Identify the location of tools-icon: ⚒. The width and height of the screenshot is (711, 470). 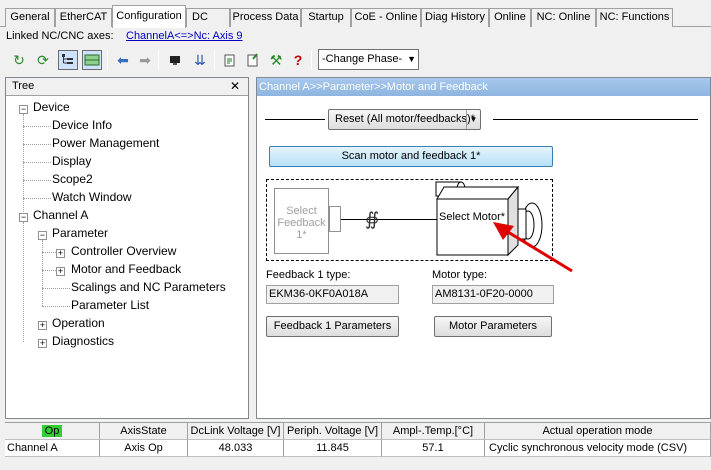
(276, 60).